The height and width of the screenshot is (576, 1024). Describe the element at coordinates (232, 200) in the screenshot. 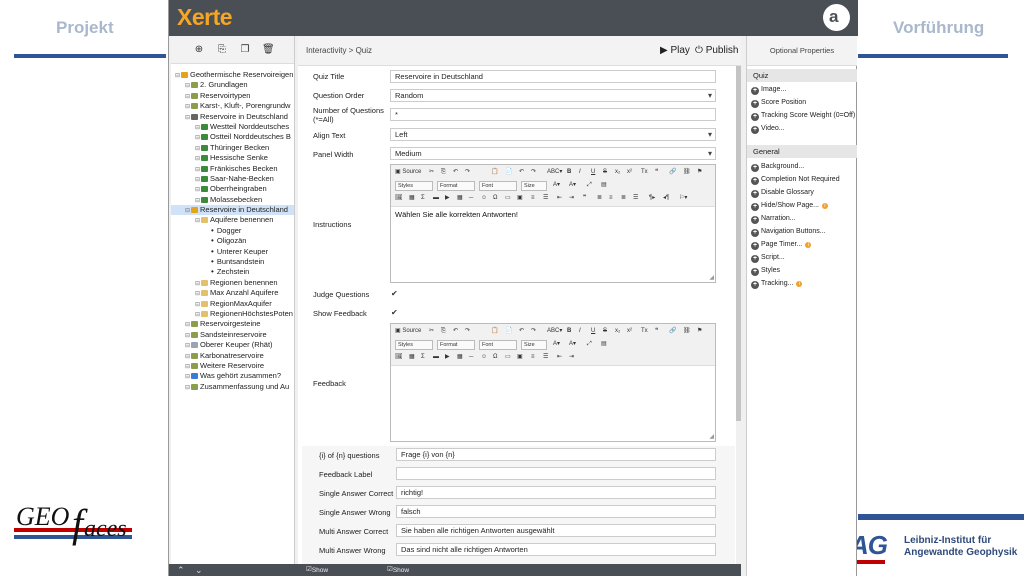

I see `tree-item: ⊟ Molassebecken` at that location.